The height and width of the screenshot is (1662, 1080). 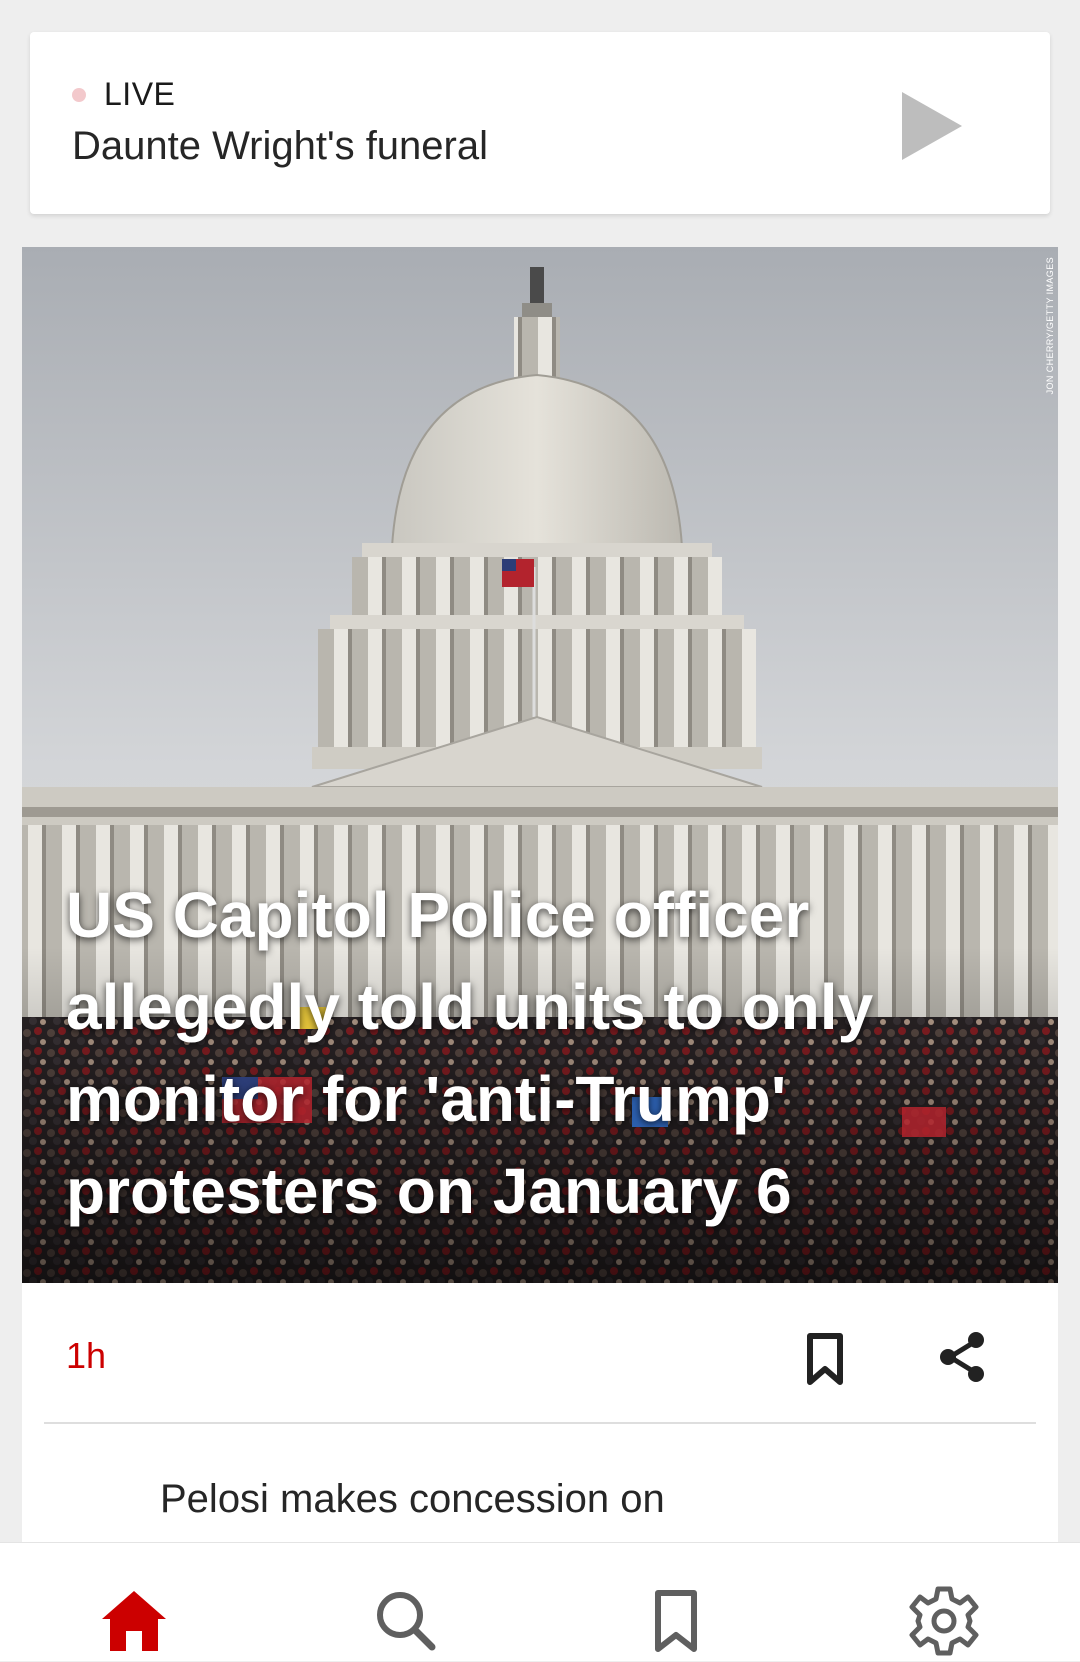 I want to click on play-icon, so click(x=930, y=126).